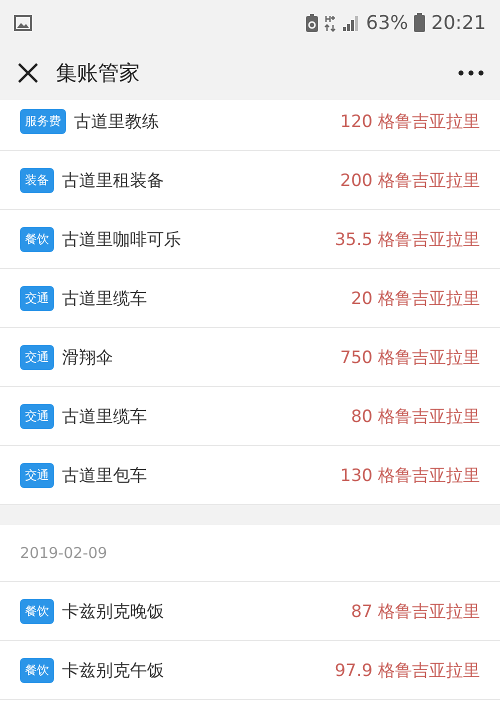 This screenshot has width=500, height=711. What do you see at coordinates (330, 23) in the screenshot?
I see `network-icon` at bounding box center [330, 23].